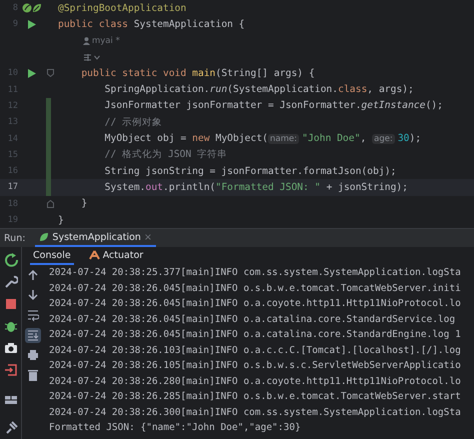  What do you see at coordinates (415, 138) in the screenshot?
I see `code-token: );` at bounding box center [415, 138].